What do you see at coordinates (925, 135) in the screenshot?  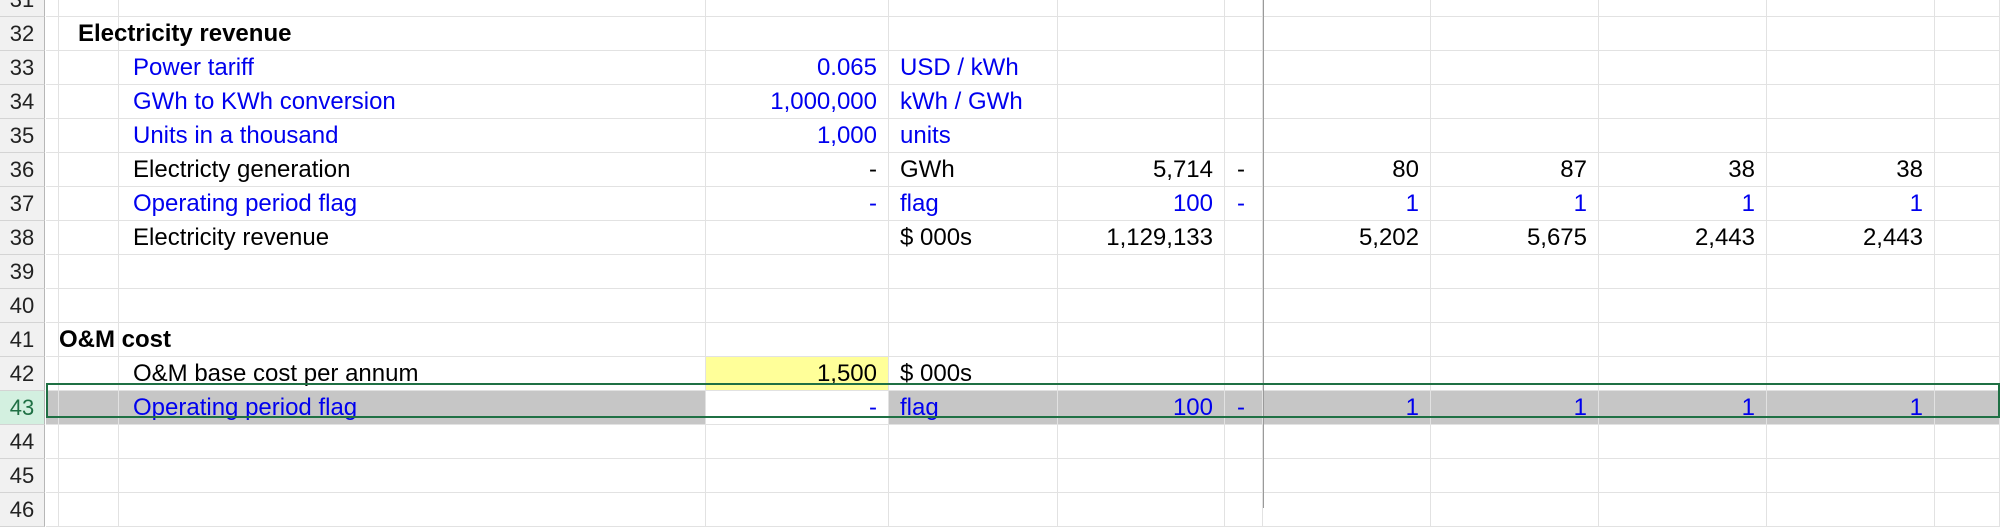 I see `unit-label: units` at bounding box center [925, 135].